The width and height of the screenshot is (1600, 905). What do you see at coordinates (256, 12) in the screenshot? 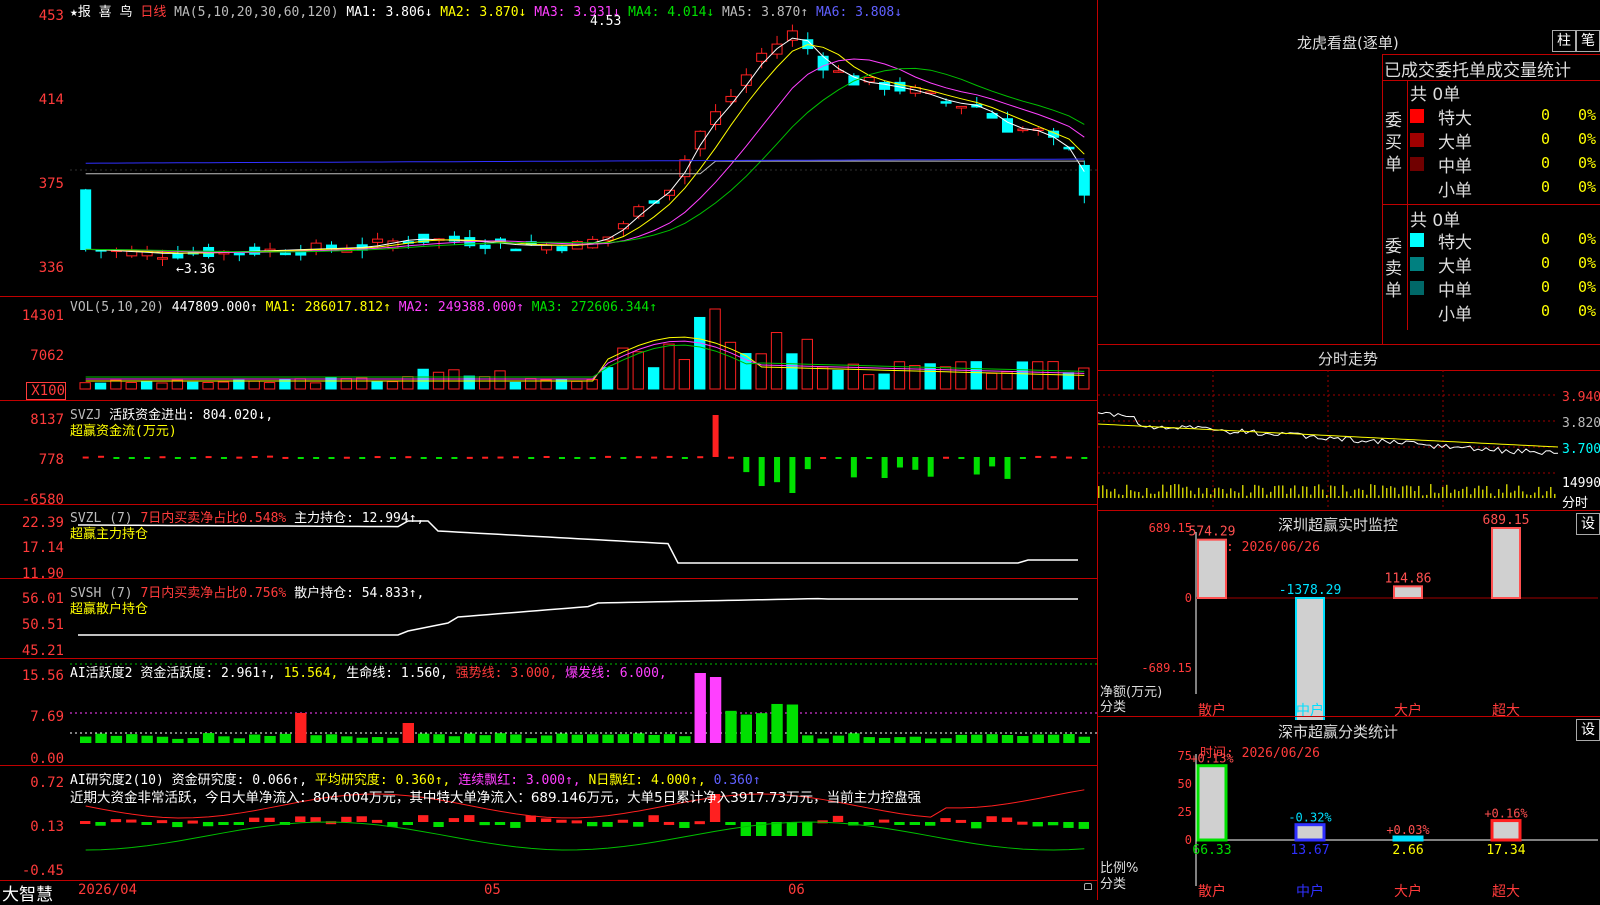
I see `ma-label: MA(5,10,20,30,60,120)` at bounding box center [256, 12].